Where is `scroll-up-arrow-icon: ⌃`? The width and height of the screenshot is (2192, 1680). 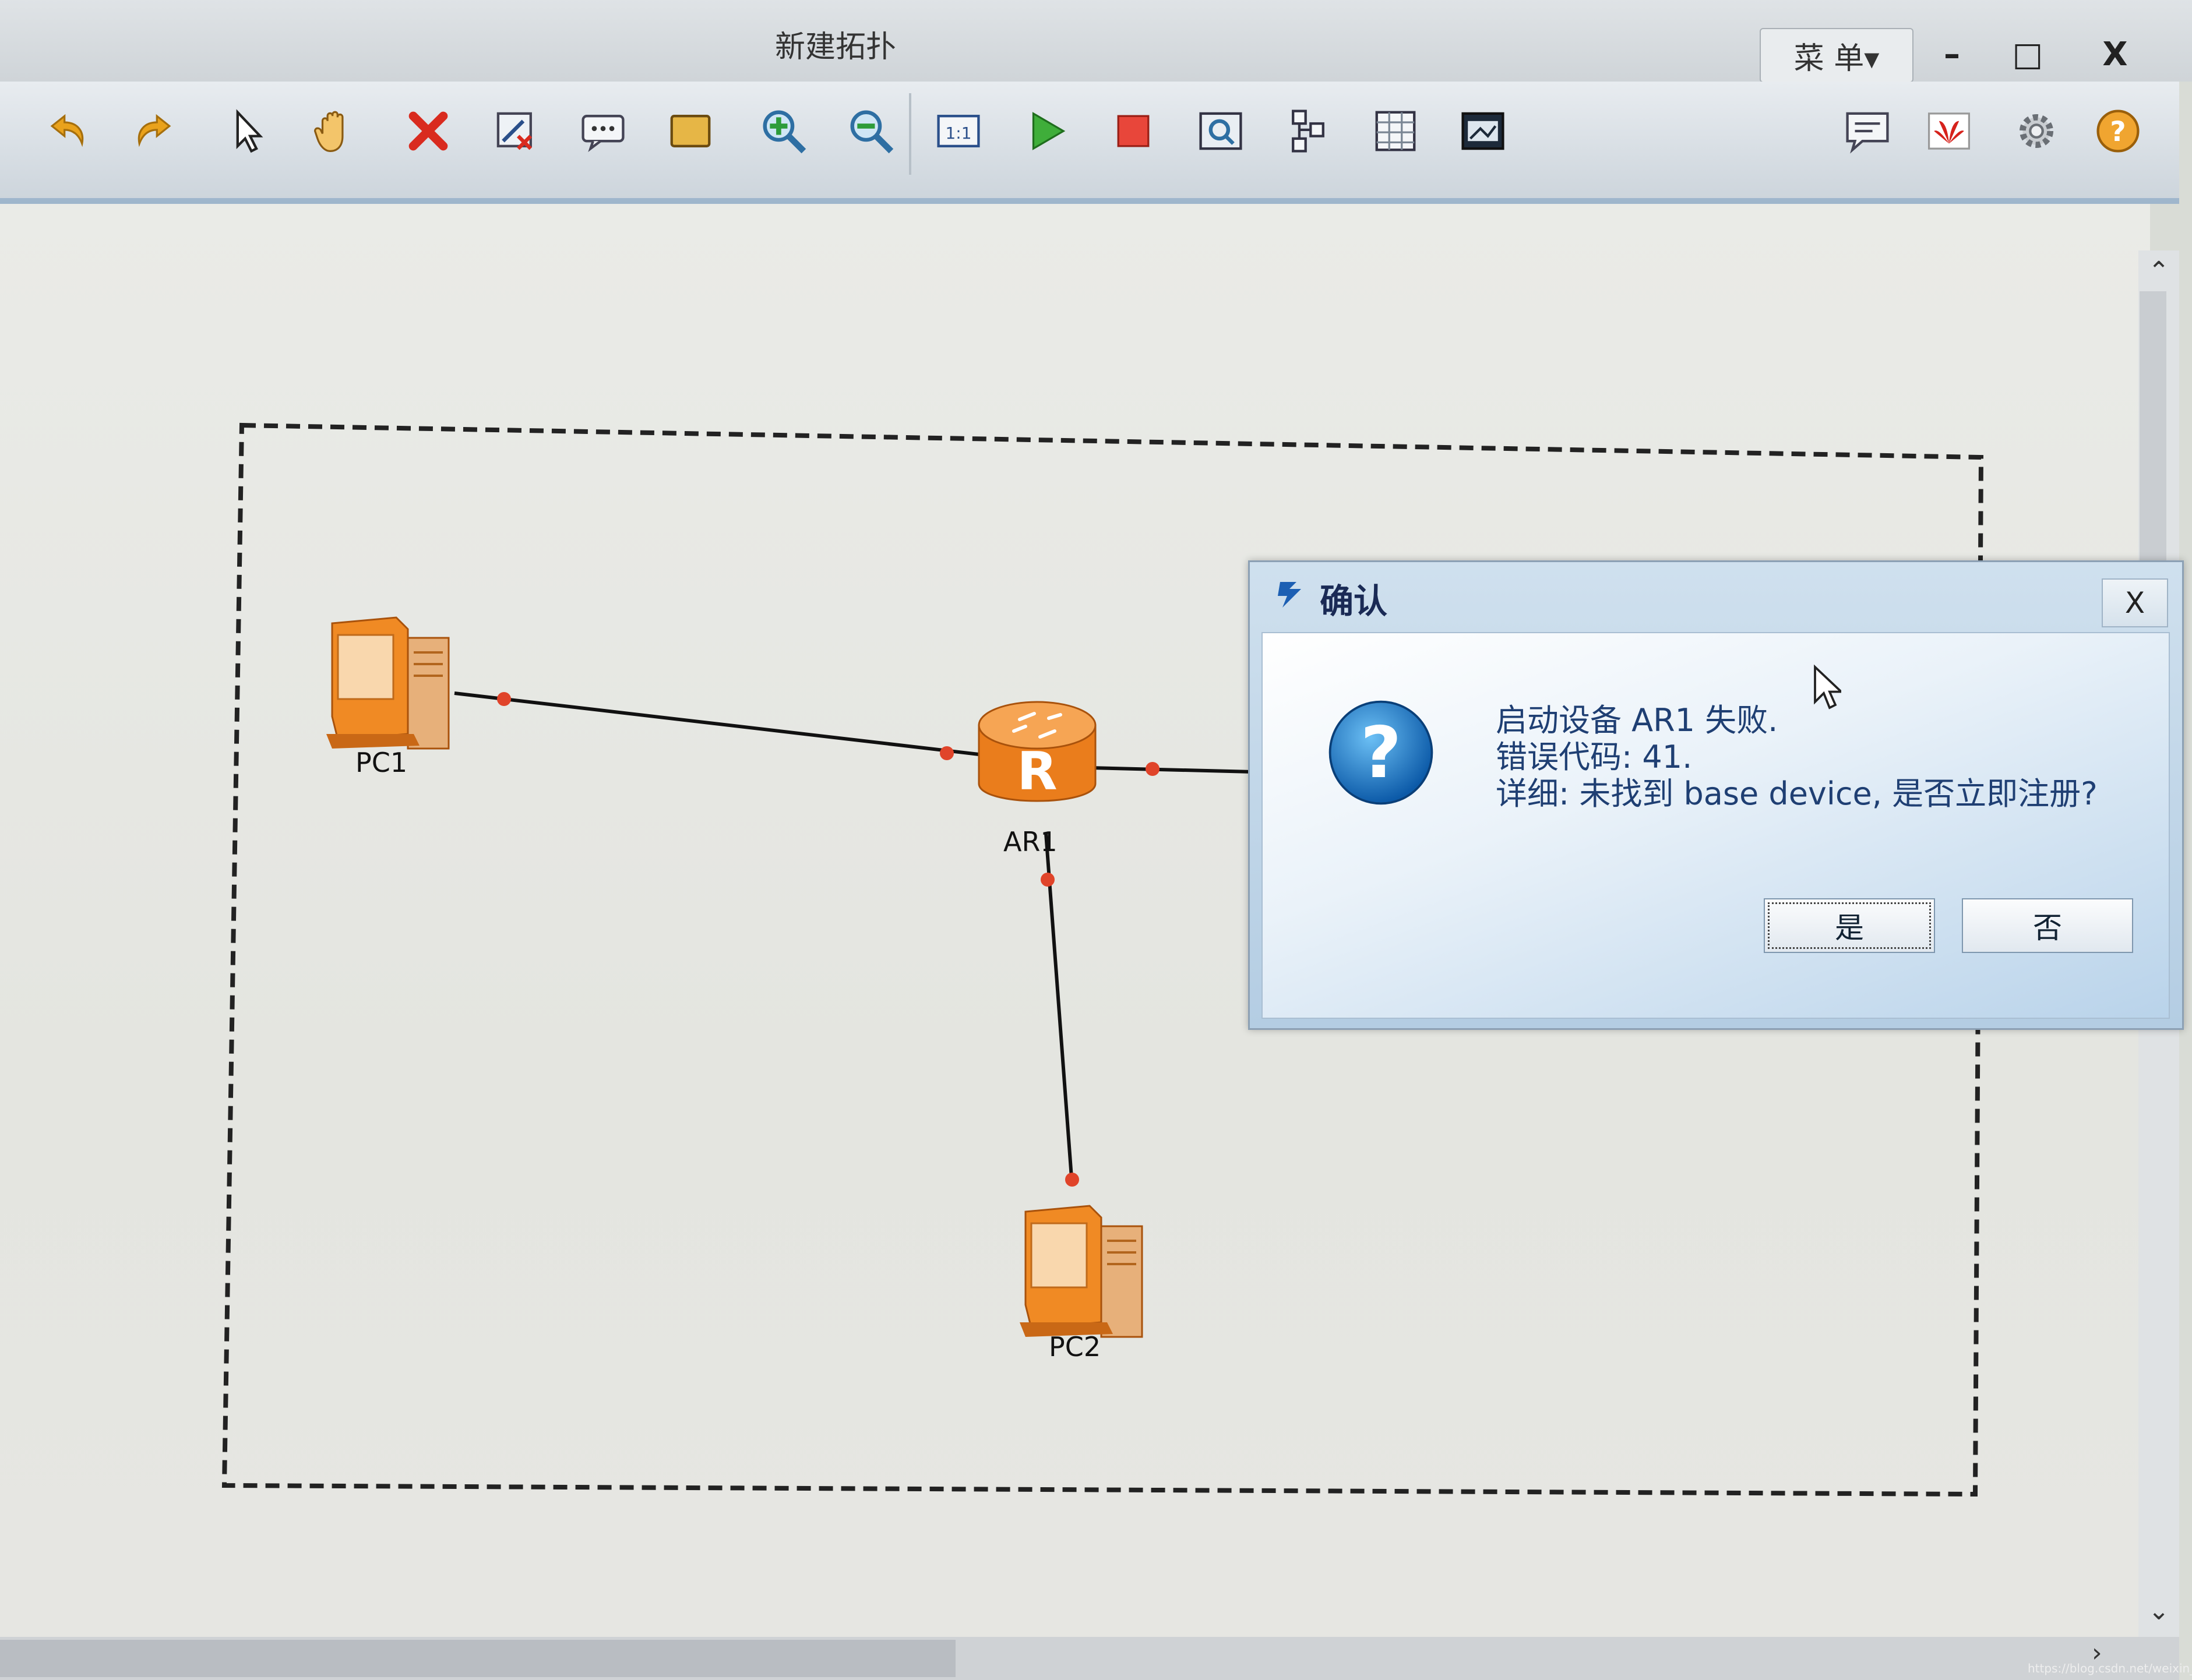
scroll-up-arrow-icon: ⌃ is located at coordinates (2159, 273).